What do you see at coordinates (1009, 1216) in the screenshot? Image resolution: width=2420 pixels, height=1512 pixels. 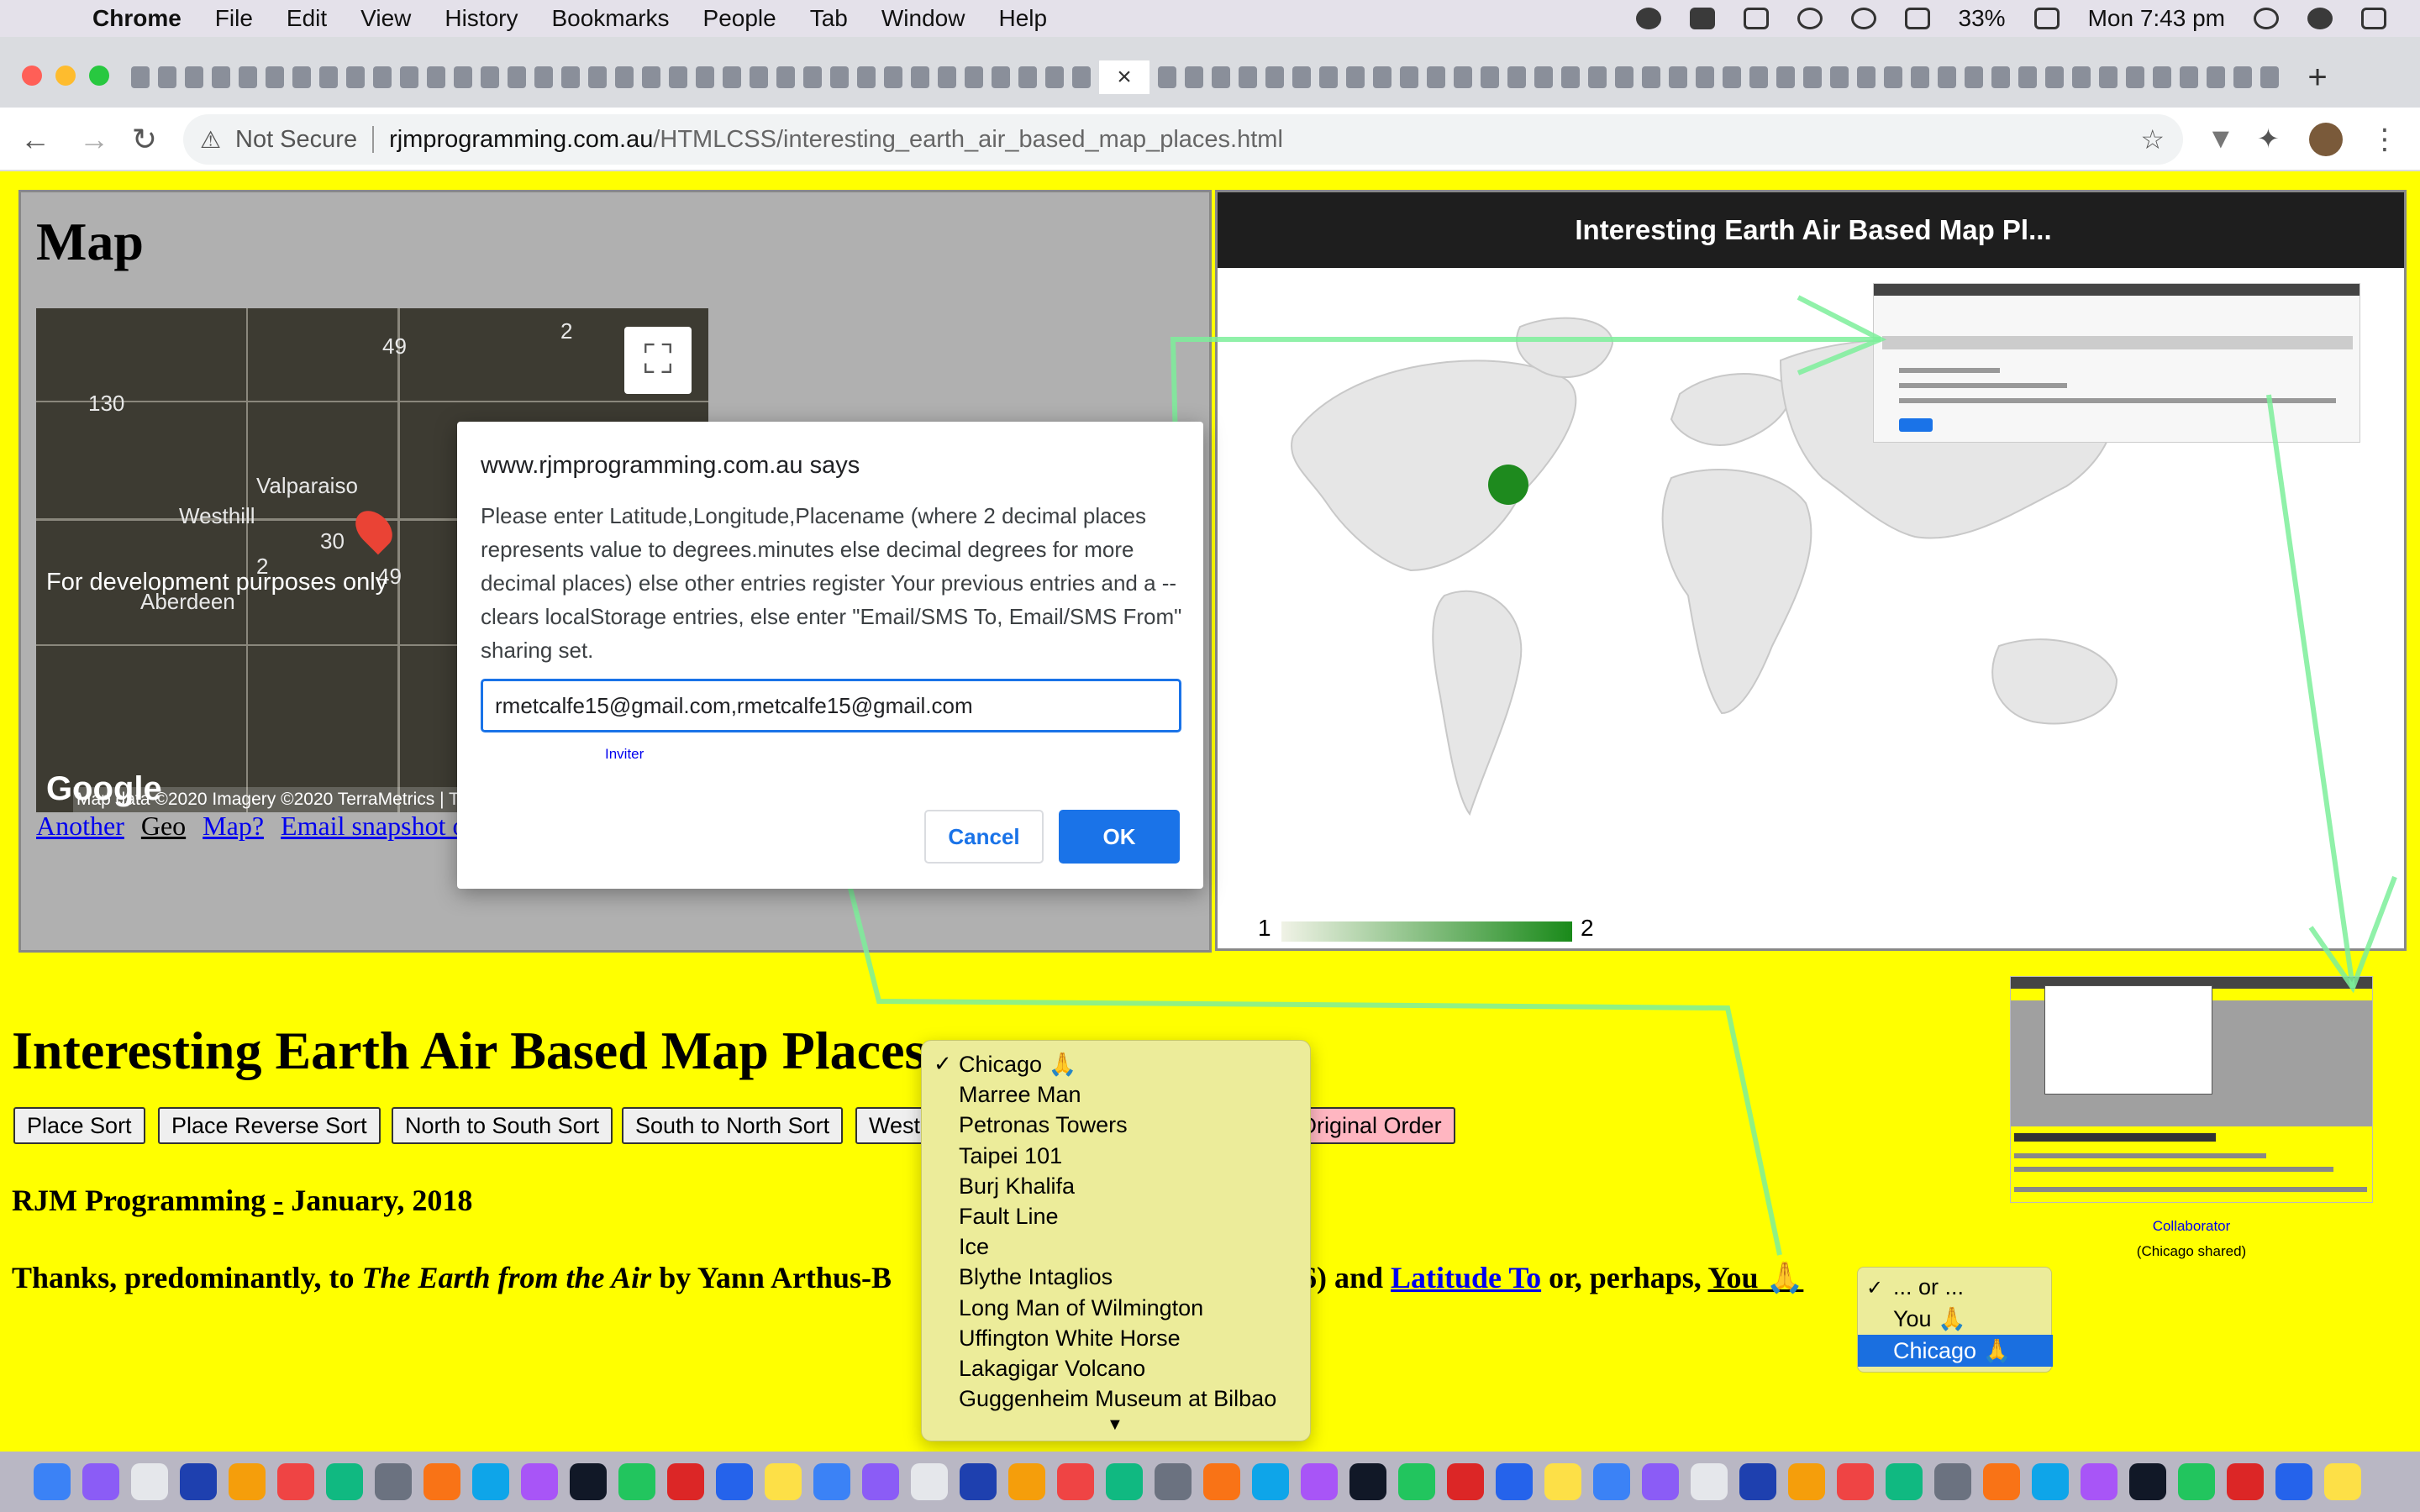 I see `place-option: Fault Line` at bounding box center [1009, 1216].